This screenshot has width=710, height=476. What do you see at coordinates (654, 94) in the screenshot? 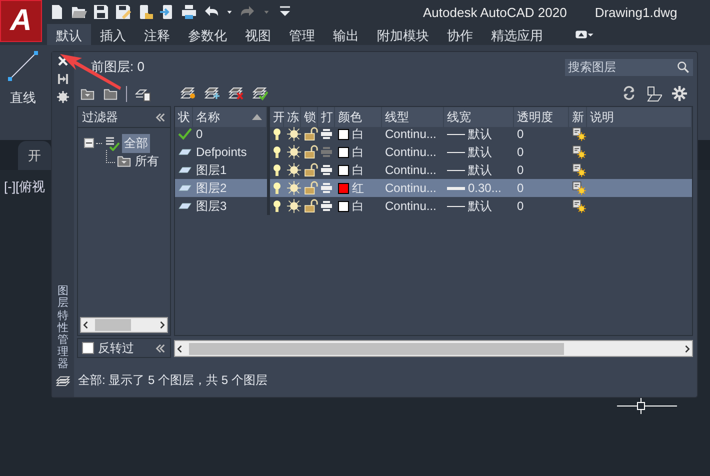
I see `layer-settings-icon` at bounding box center [654, 94].